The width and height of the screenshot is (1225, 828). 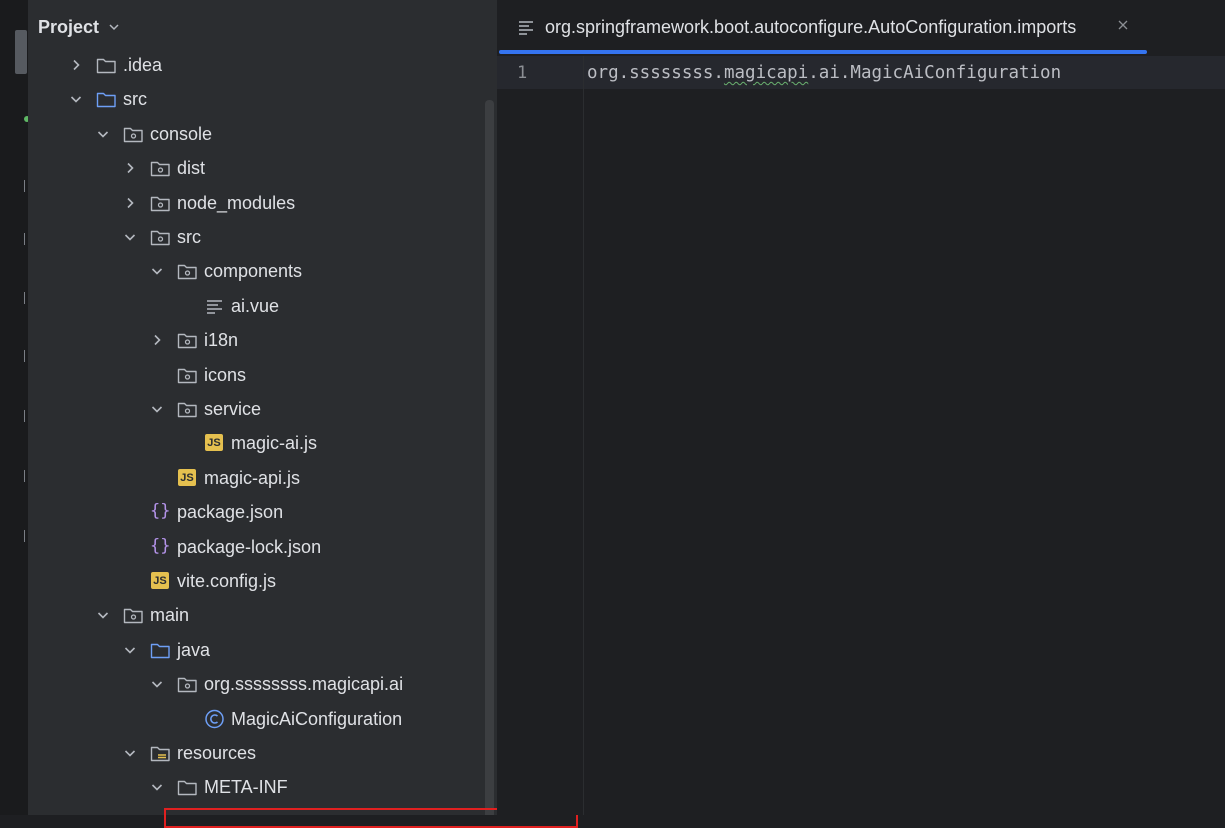 What do you see at coordinates (221, 340) in the screenshot?
I see `tree-node-label: i18n` at bounding box center [221, 340].